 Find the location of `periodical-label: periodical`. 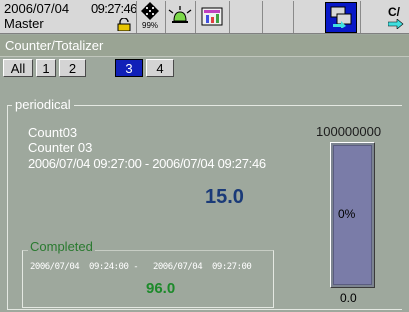

periodical-label: periodical is located at coordinates (43, 104).